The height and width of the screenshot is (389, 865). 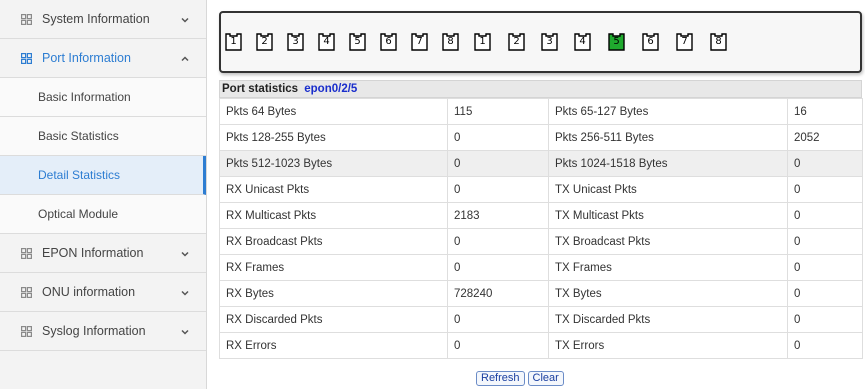 I want to click on sidebar-subitem-optical-module: Optical Module, so click(x=103, y=214).